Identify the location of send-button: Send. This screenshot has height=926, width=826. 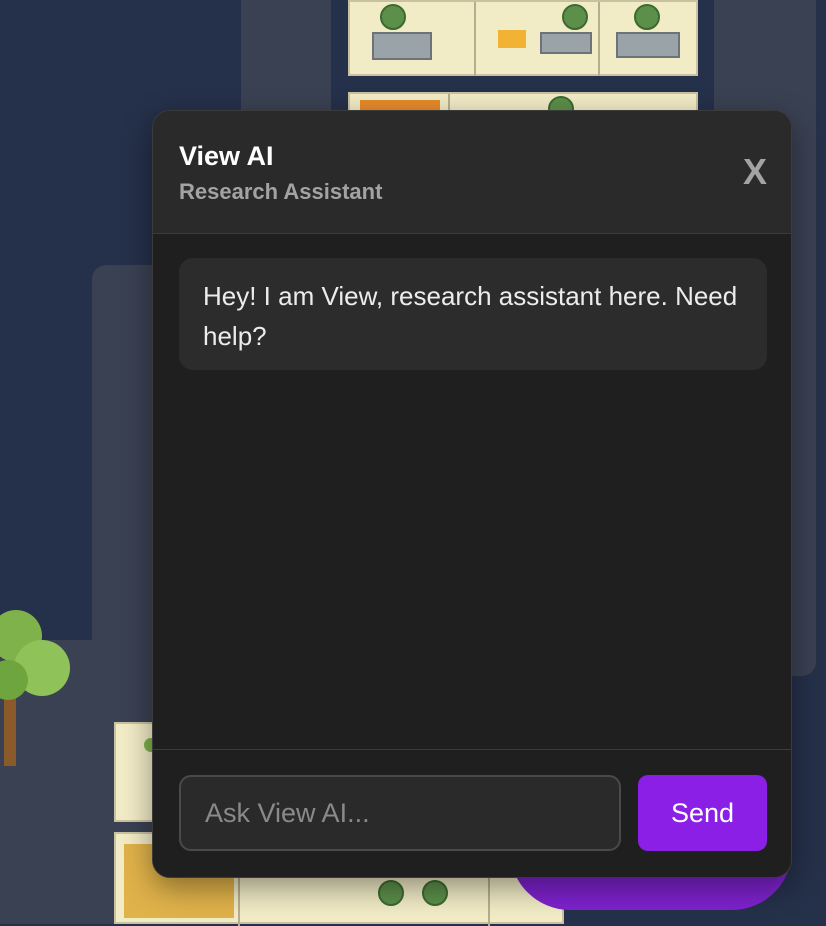
(702, 813).